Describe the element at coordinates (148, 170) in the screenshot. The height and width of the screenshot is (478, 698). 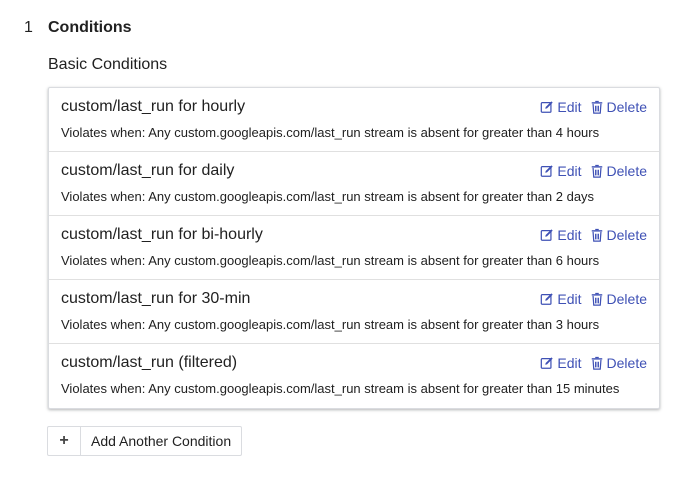
I see `condition-name: custom/last_run for daily` at that location.